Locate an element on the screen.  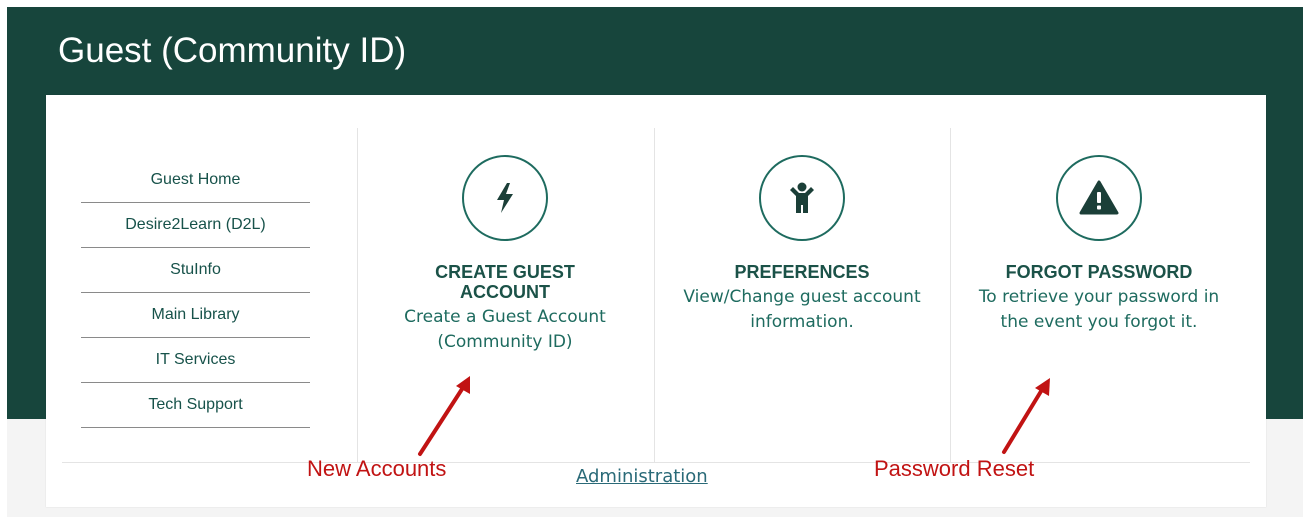
administration-link: Administration is located at coordinates (642, 476).